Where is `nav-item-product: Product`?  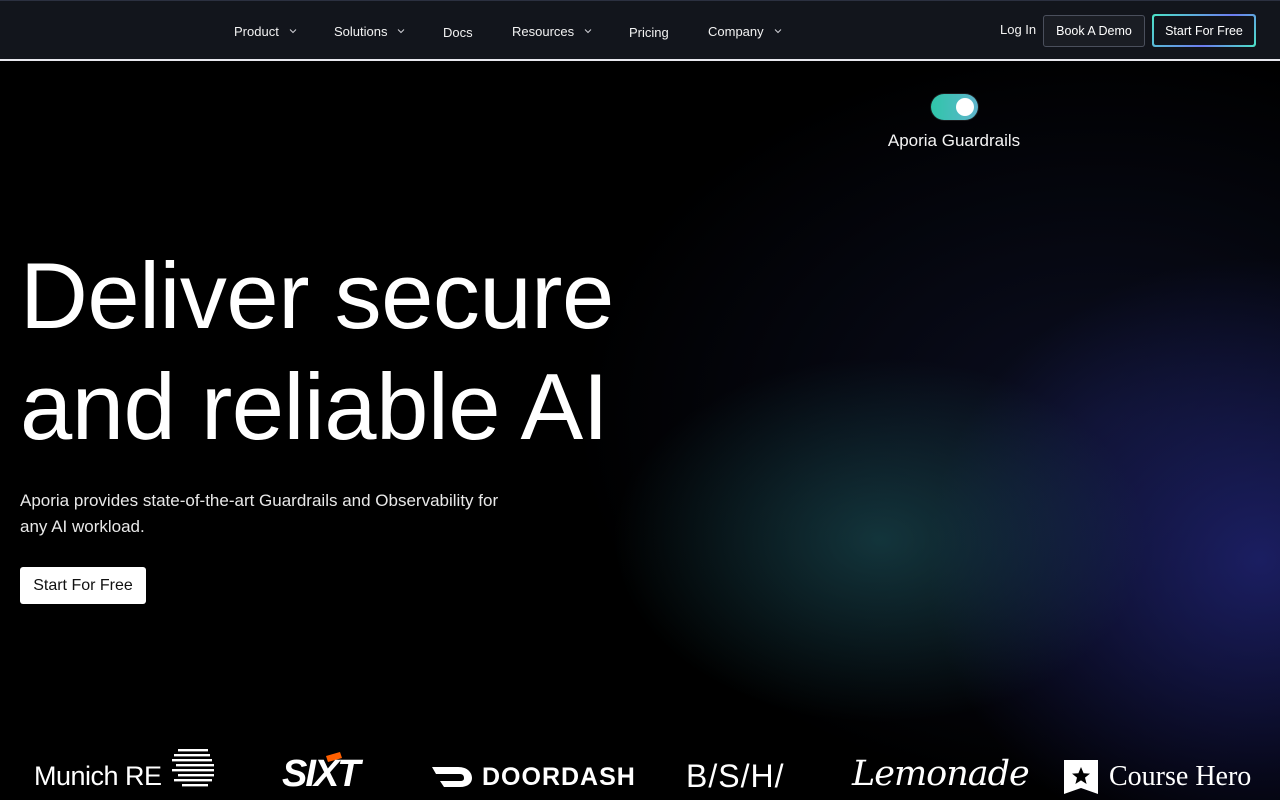
nav-item-product: Product is located at coordinates (265, 31).